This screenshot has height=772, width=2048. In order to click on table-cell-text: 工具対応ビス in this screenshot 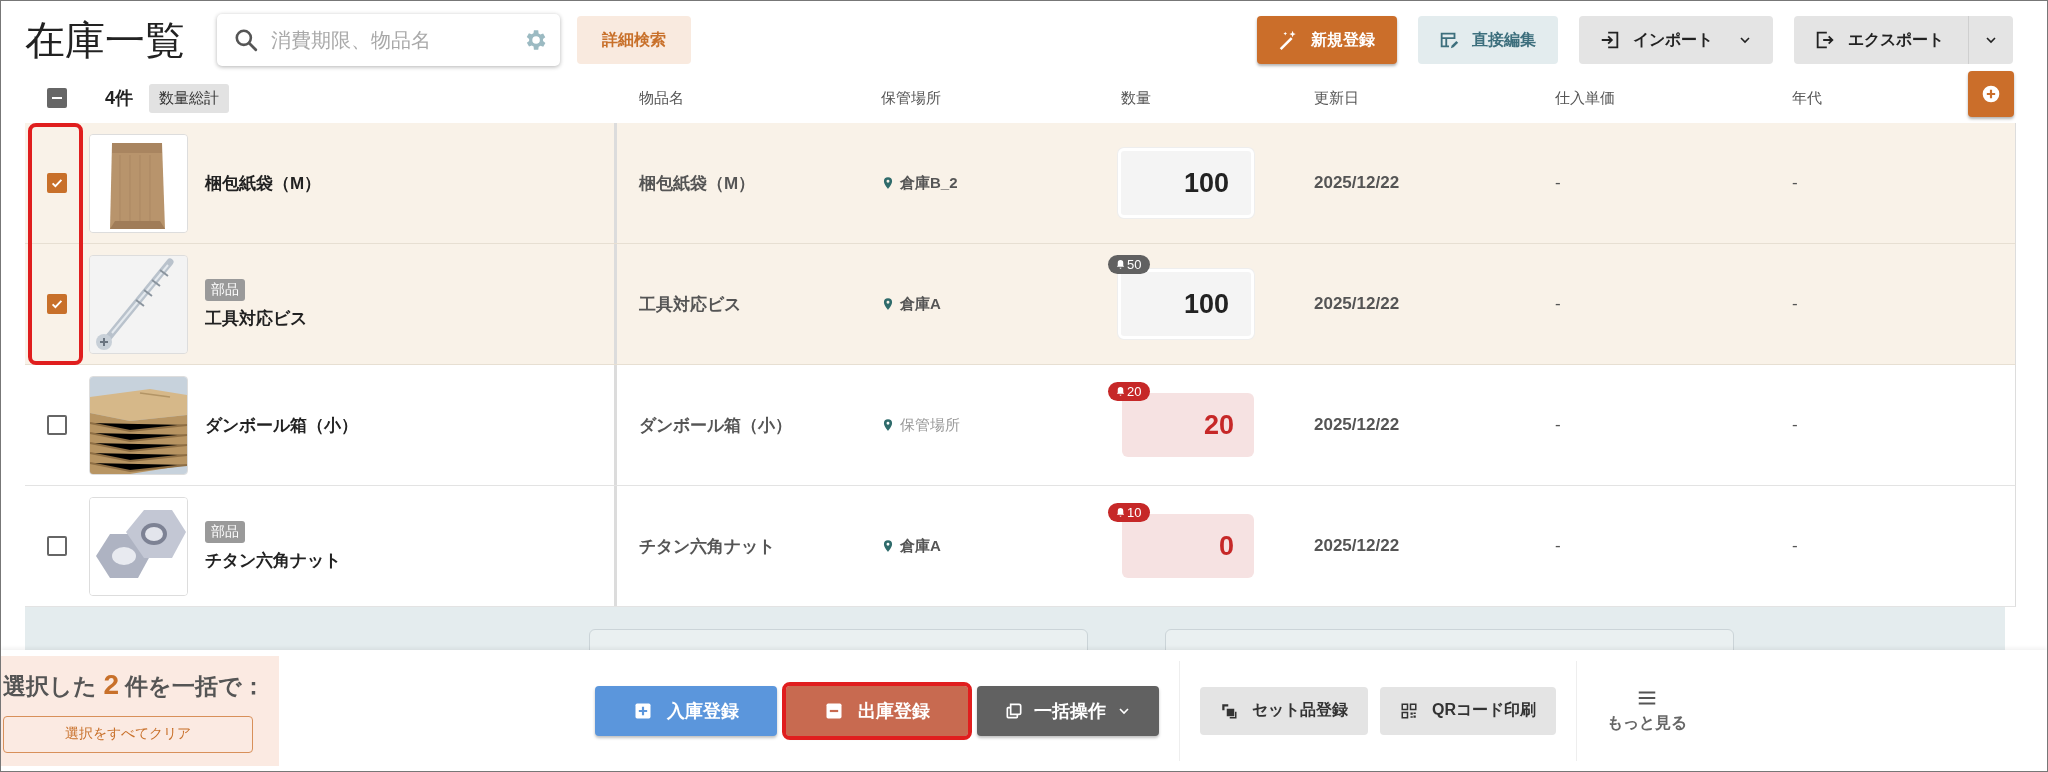, I will do `click(690, 304)`.